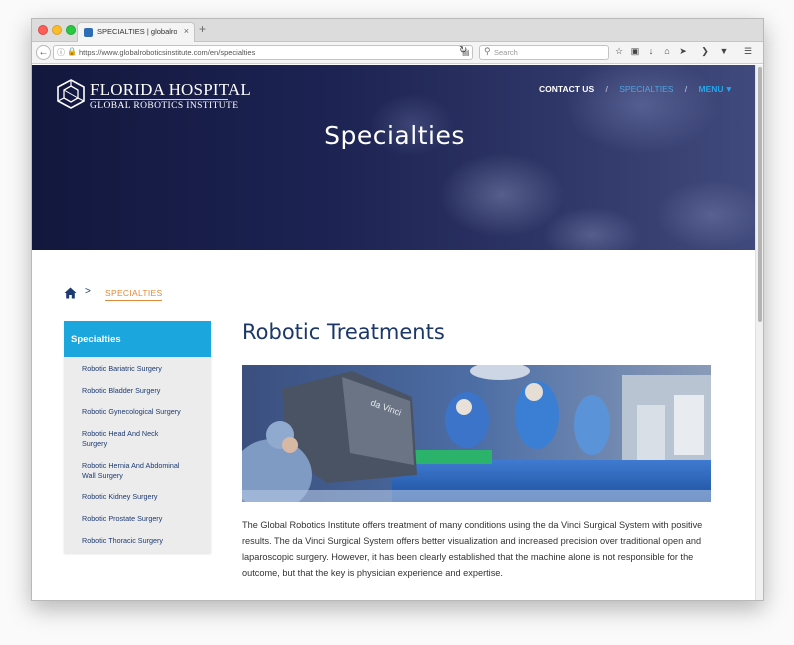  I want to click on logo-divider, so click(159, 99).